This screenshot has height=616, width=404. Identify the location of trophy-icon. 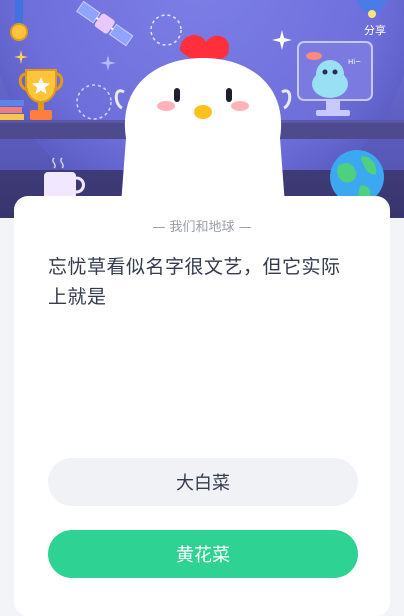
(41, 94).